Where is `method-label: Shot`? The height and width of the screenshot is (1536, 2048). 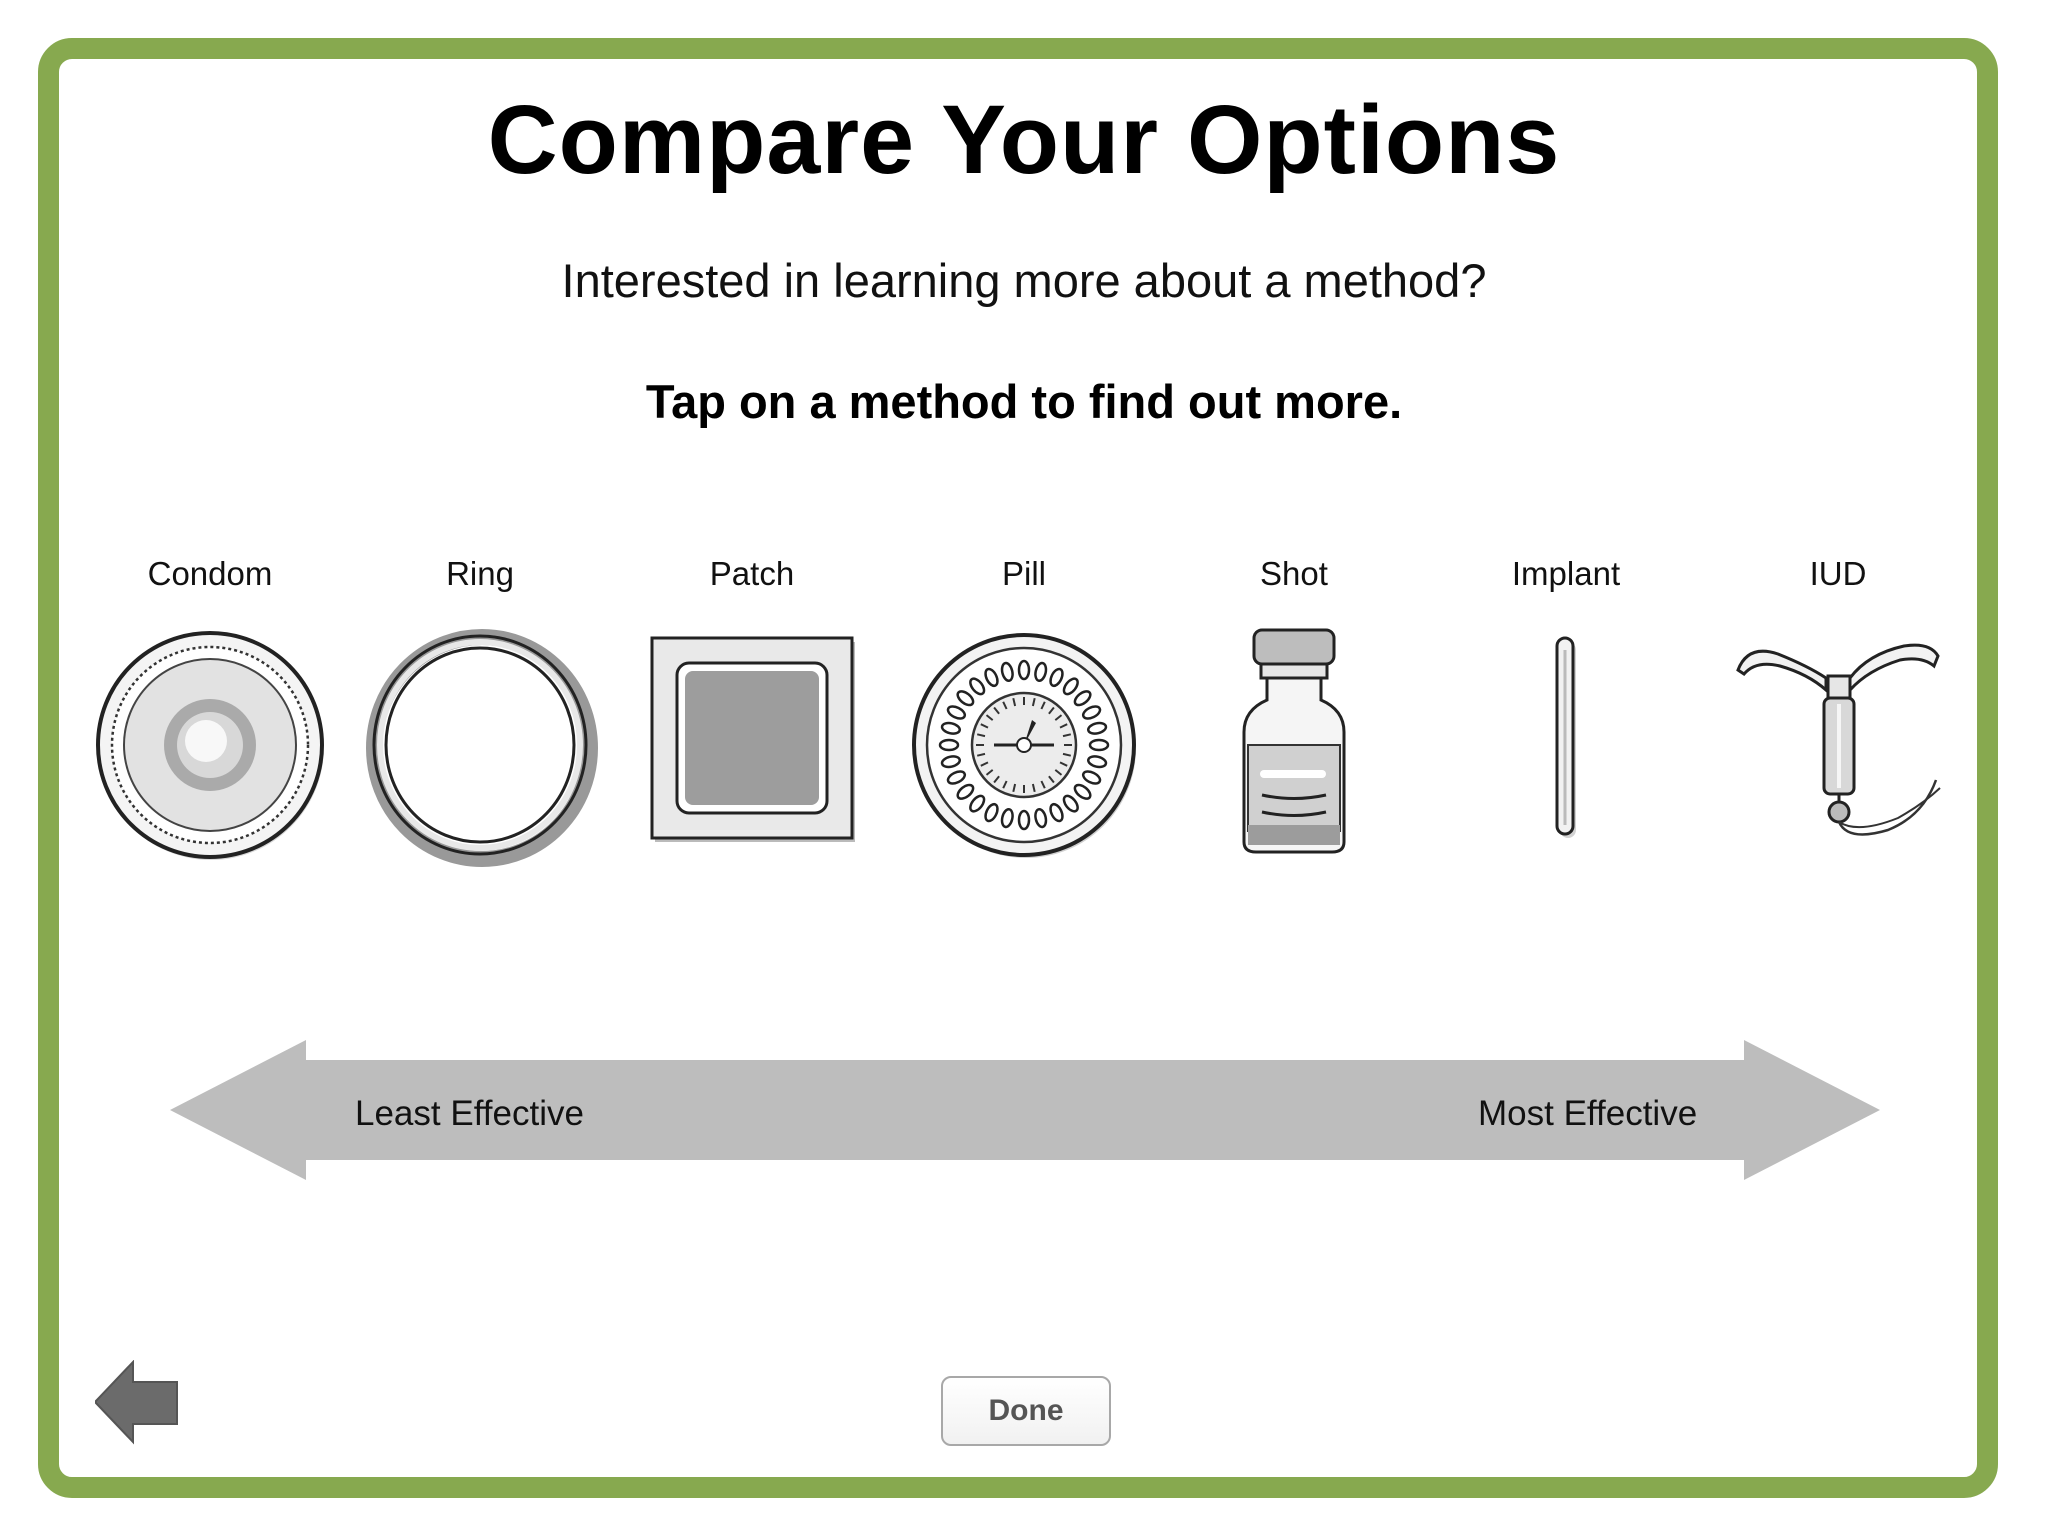
method-label: Shot is located at coordinates (1294, 573).